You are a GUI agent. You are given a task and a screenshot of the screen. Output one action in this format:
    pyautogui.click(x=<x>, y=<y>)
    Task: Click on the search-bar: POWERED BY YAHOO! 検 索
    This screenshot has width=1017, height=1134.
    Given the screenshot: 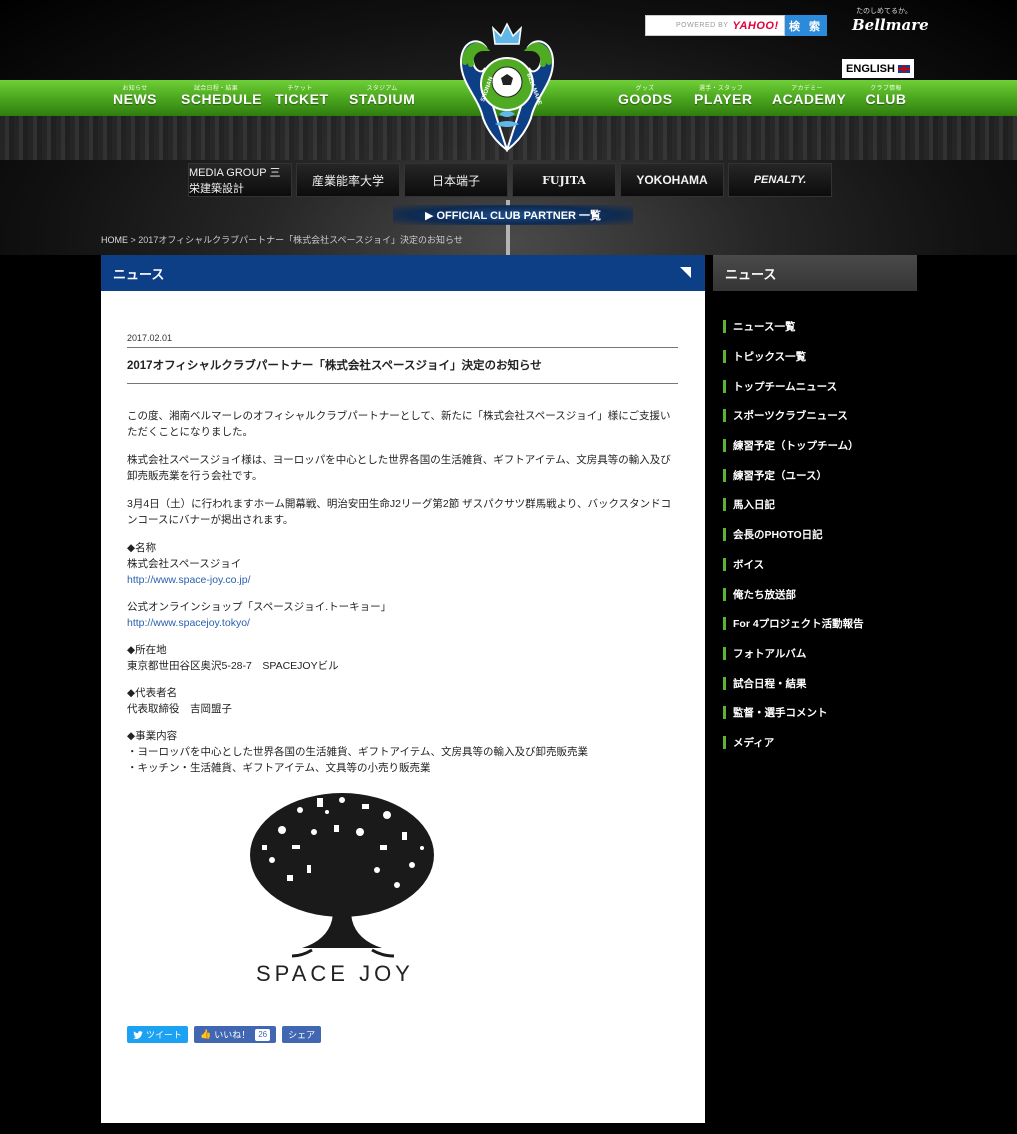 What is the action you would take?
    pyautogui.click(x=736, y=25)
    